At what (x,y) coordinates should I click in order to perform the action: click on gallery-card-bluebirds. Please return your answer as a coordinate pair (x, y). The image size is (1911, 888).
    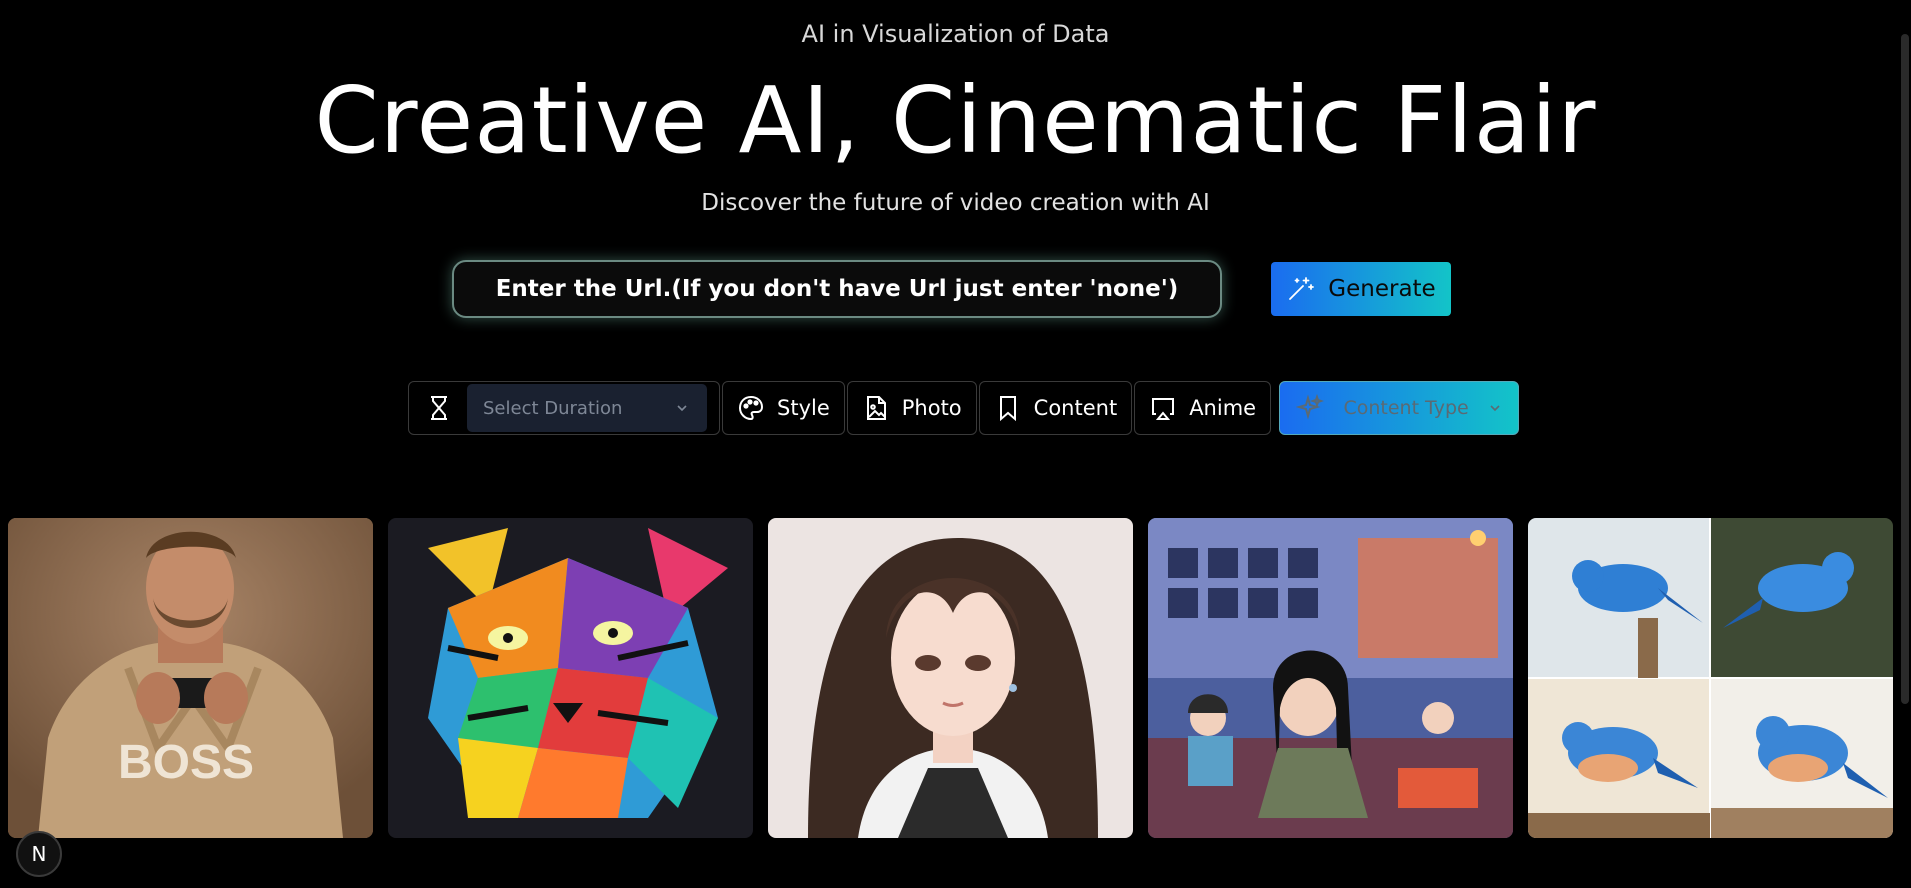
    Looking at the image, I should click on (1710, 678).